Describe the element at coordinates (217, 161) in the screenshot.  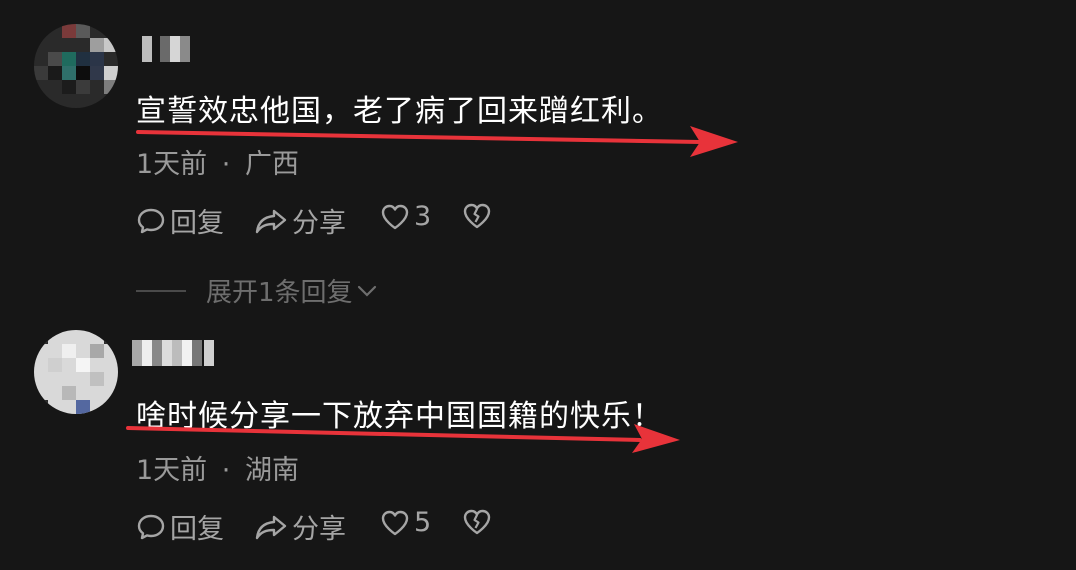
I see `comment-meta: 1天前 · 广西` at that location.